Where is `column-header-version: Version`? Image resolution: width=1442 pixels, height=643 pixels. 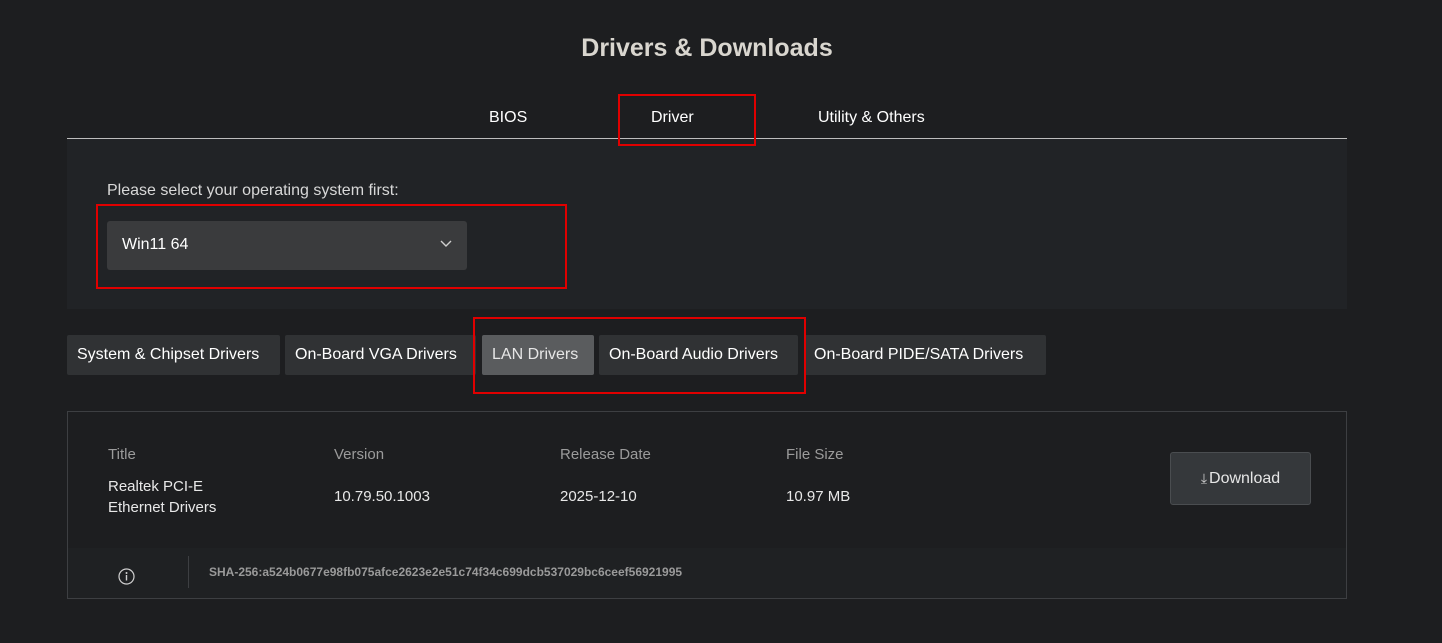 column-header-version: Version is located at coordinates (359, 454).